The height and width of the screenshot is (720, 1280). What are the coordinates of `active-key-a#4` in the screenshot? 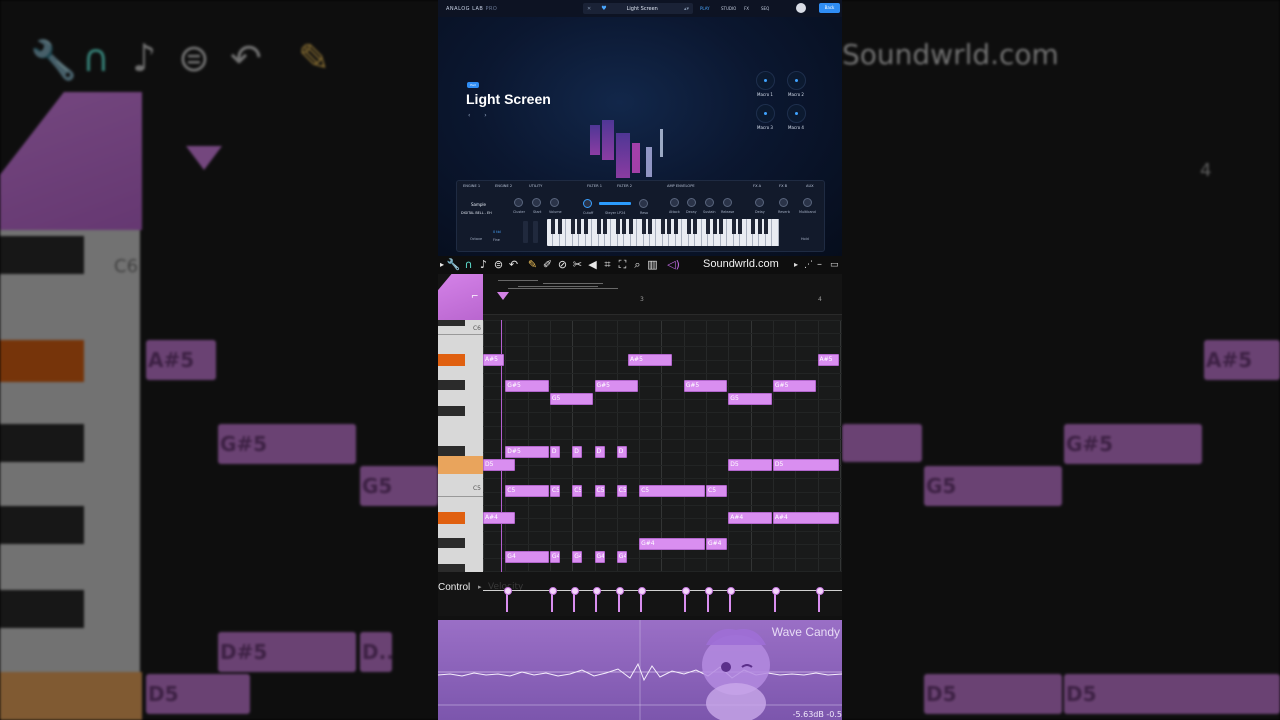 It's located at (451, 518).